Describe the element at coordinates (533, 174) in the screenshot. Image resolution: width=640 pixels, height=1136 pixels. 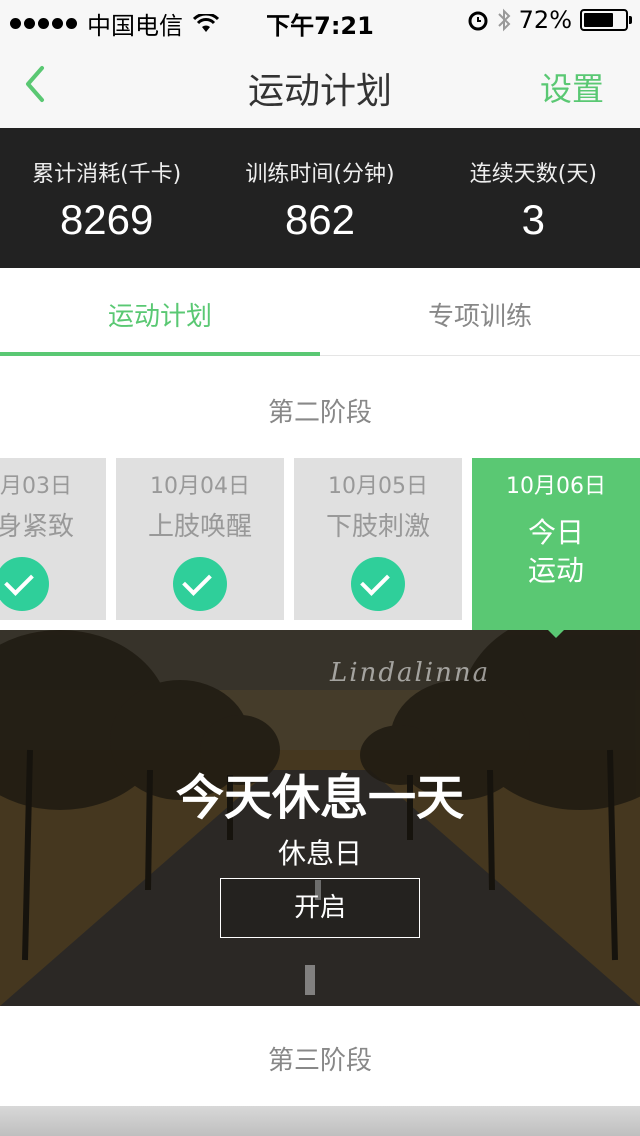
I see `stat-label: 连续天数(天)` at that location.